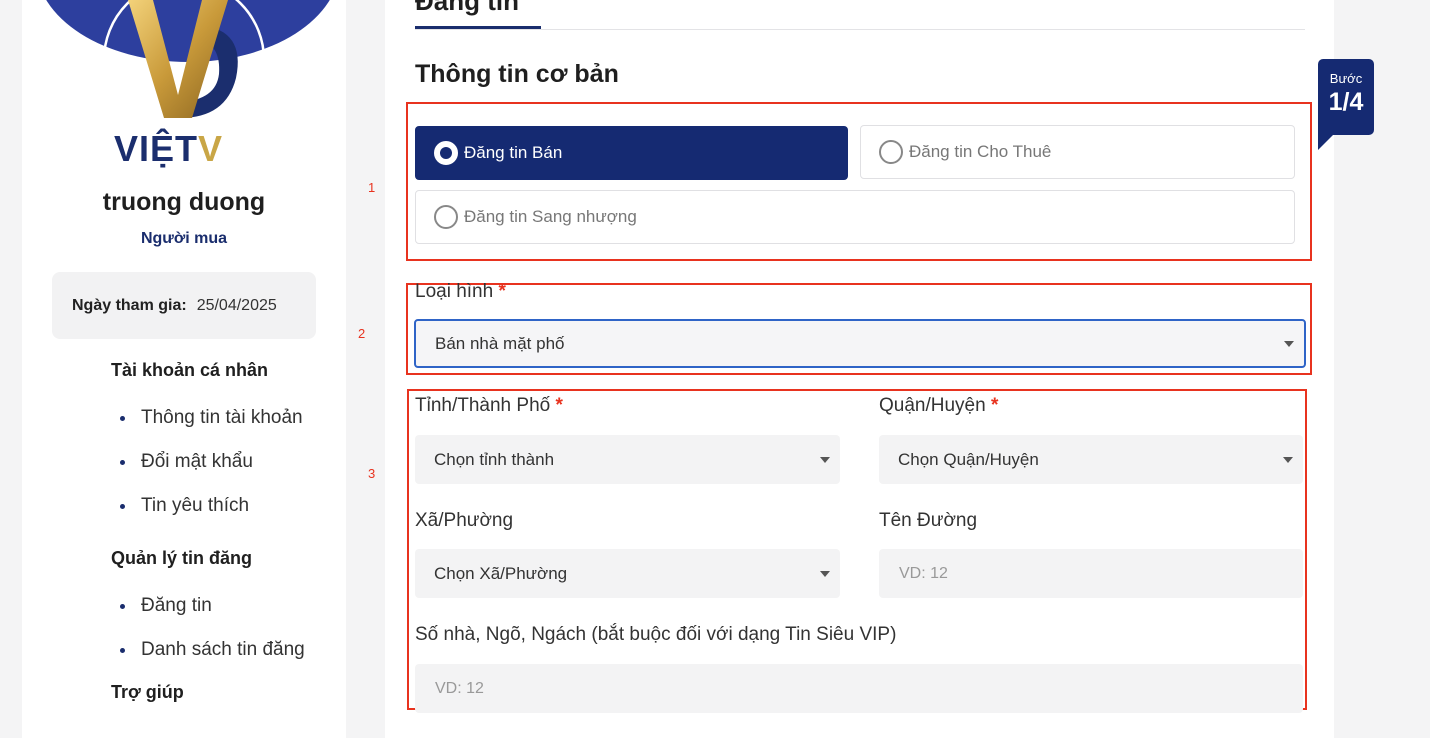  Describe the element at coordinates (631, 153) in the screenshot. I see `radio-post-sell: Đăng tin Bán` at that location.